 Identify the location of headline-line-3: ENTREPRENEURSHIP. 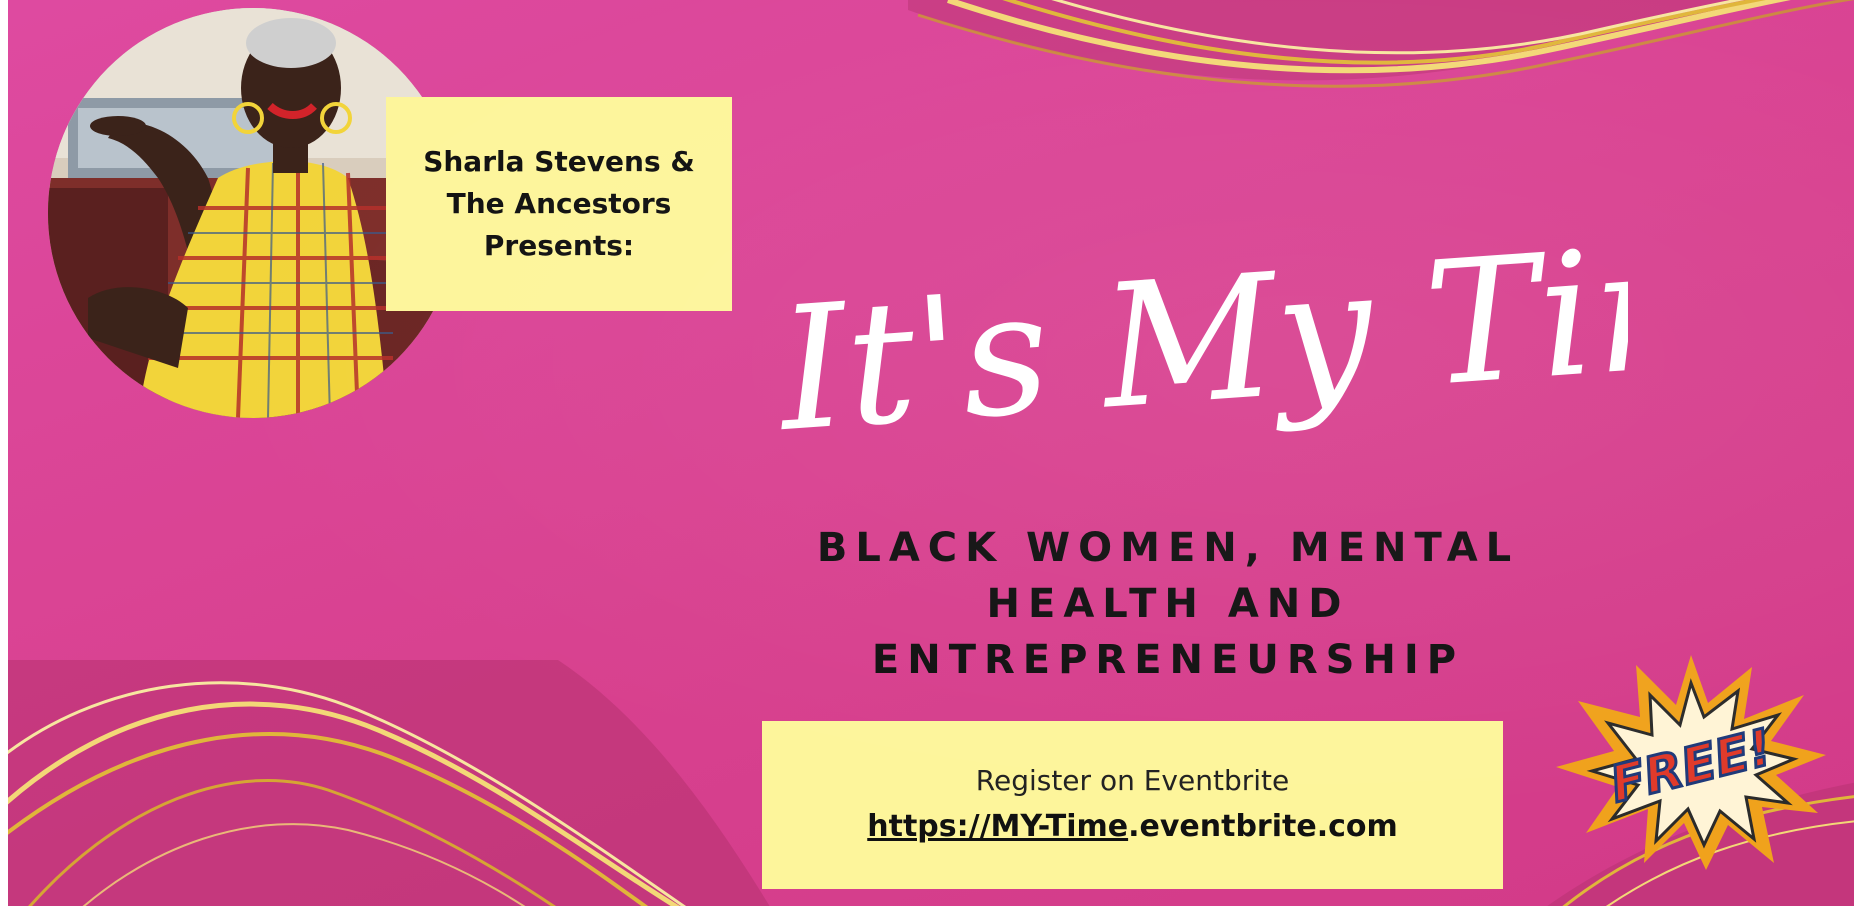
(1168, 660).